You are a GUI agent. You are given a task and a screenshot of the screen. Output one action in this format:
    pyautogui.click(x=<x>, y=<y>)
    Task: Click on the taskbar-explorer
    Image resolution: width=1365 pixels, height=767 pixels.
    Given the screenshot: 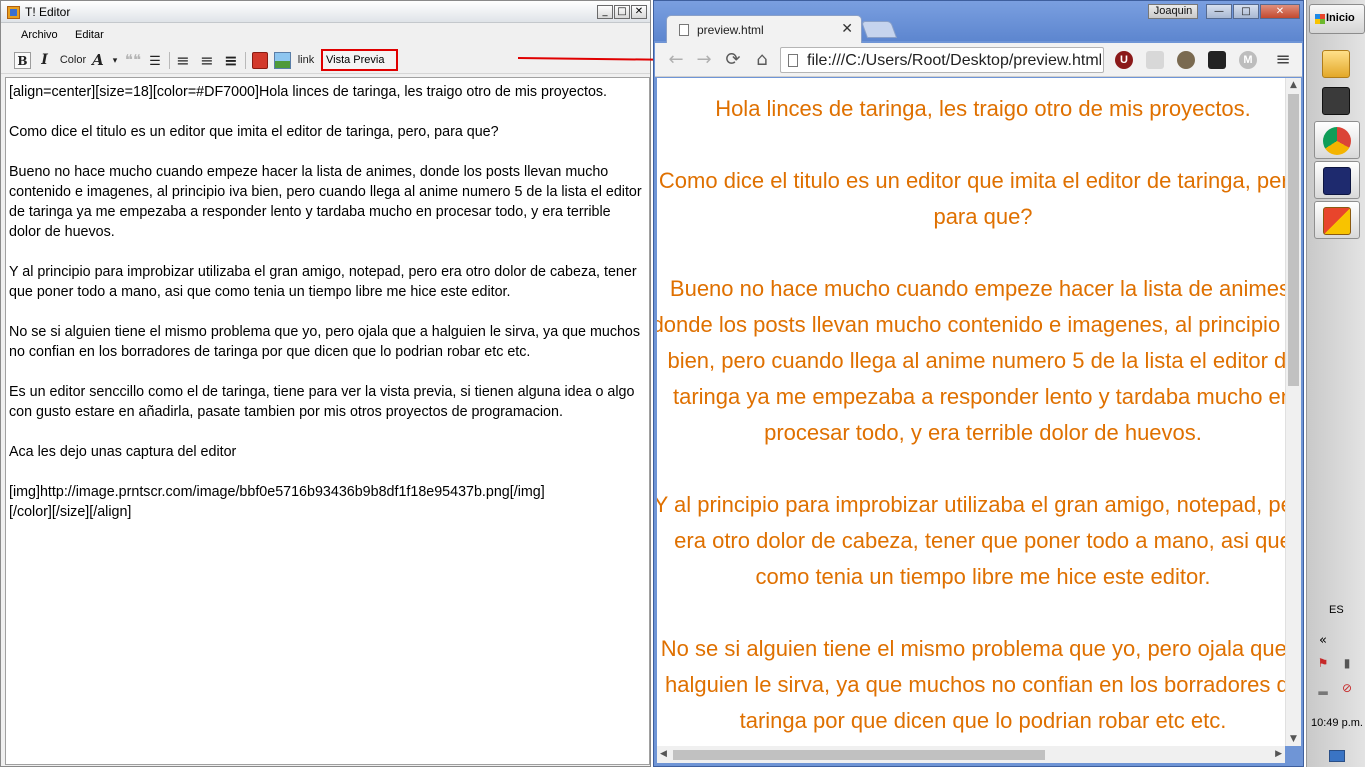 What is the action you would take?
    pyautogui.click(x=1337, y=64)
    